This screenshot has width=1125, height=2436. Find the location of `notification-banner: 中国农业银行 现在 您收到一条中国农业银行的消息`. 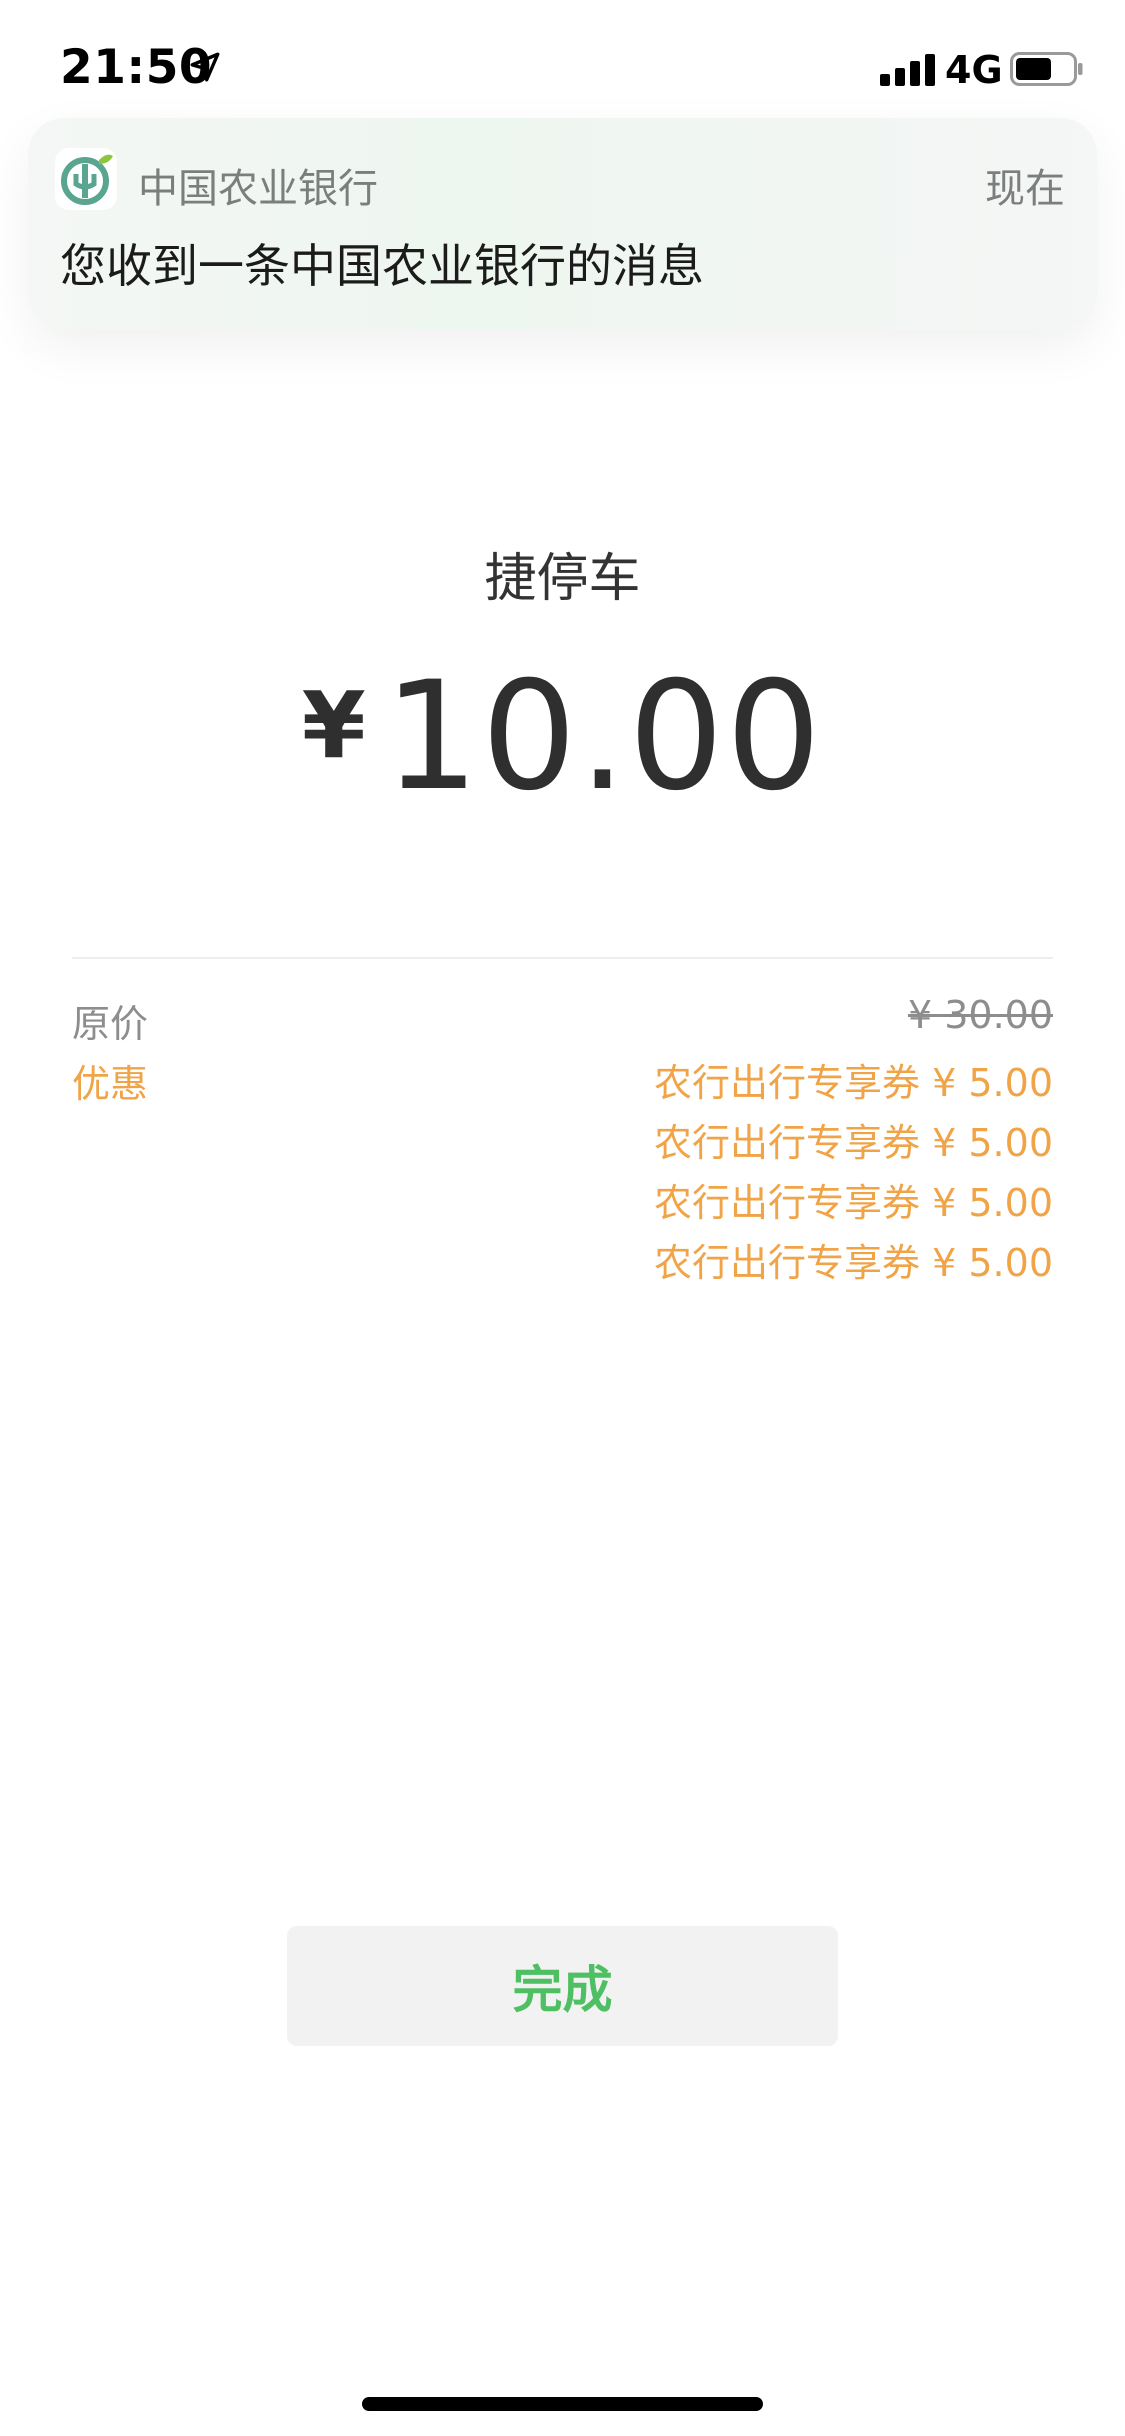

notification-banner: 中国农业银行 现在 您收到一条中国农业银行的消息 is located at coordinates (562, 224).